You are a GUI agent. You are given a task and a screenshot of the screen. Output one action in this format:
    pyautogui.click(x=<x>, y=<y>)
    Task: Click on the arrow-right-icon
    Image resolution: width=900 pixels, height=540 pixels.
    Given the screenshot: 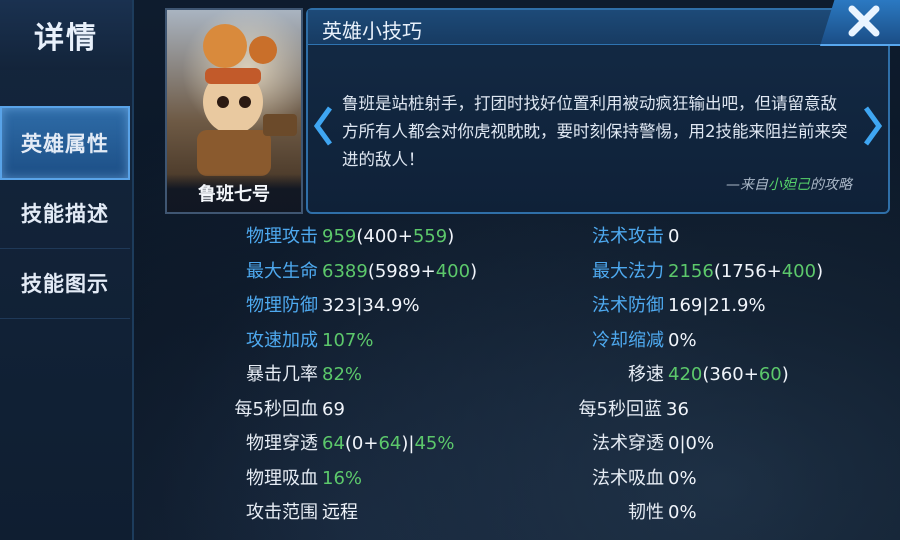 What is the action you would take?
    pyautogui.click(x=873, y=126)
    